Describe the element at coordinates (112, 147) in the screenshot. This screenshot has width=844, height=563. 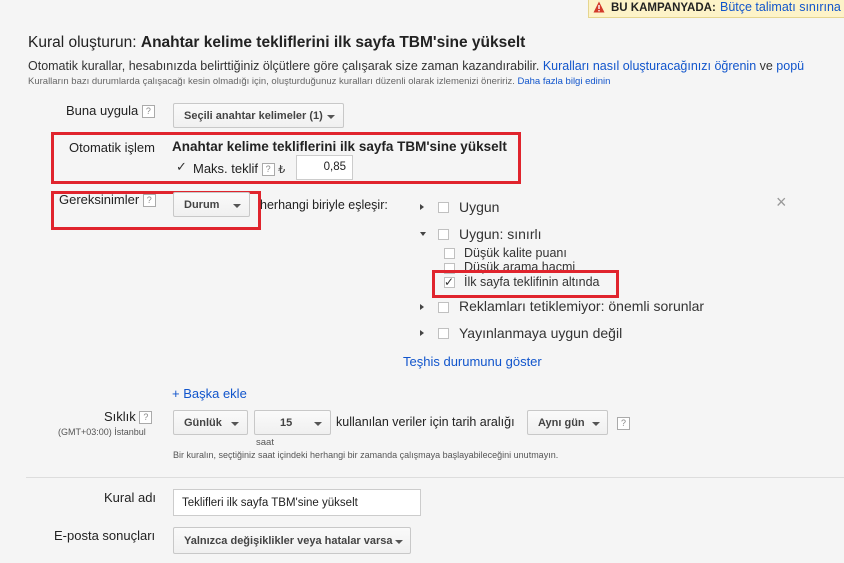
I see `action-label: Otomatik işlem` at that location.